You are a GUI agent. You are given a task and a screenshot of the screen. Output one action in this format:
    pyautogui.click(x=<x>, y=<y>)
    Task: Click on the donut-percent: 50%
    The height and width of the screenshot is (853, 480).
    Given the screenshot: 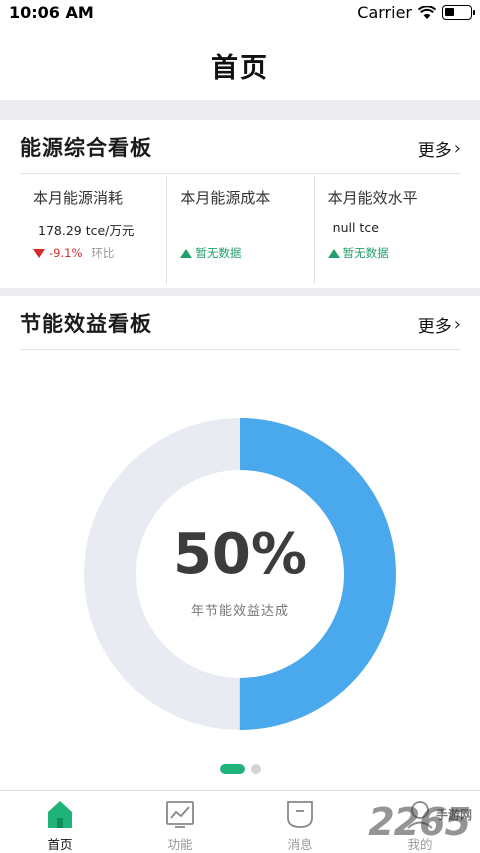 What is the action you would take?
    pyautogui.click(x=240, y=554)
    